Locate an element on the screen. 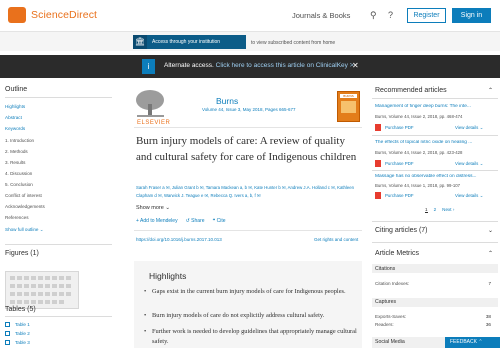 This screenshot has height=348, width=500. outline-item-conflict: Conflict of interest is located at coordinates (23, 195).